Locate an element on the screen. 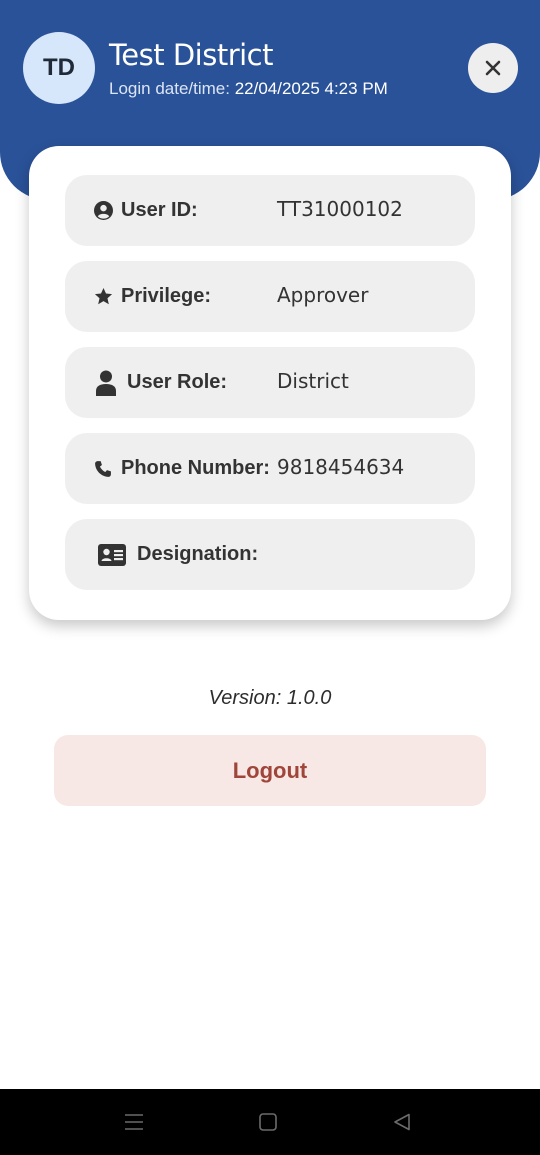 This screenshot has width=540, height=1155. login-value: 22/04/2025 4:23 PM is located at coordinates (311, 88).